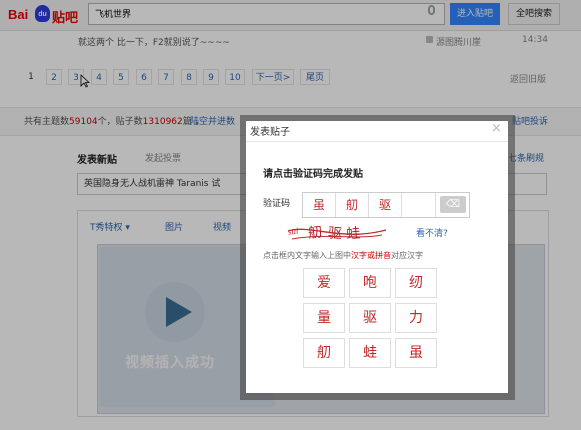  I want to click on refresh-captcha-link: 看不清?, so click(432, 232).